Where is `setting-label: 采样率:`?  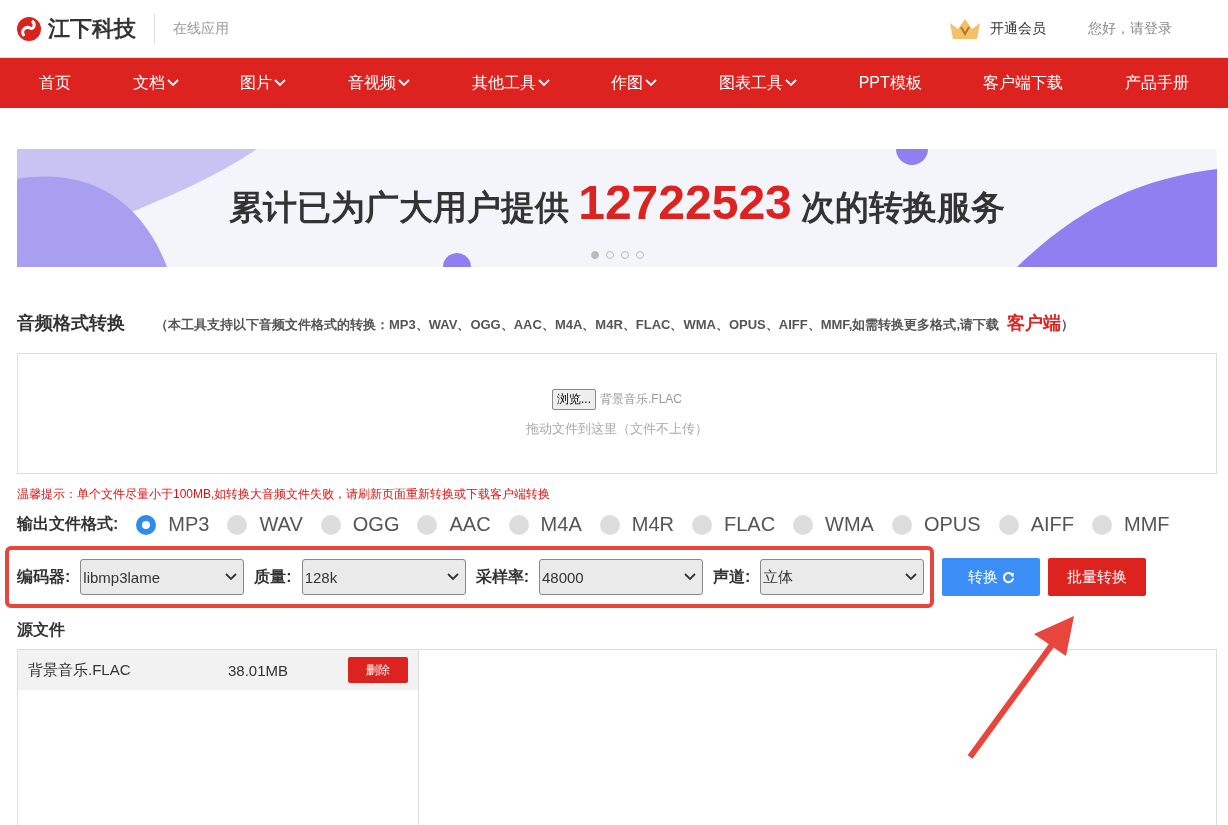
setting-label: 采样率: is located at coordinates (502, 576).